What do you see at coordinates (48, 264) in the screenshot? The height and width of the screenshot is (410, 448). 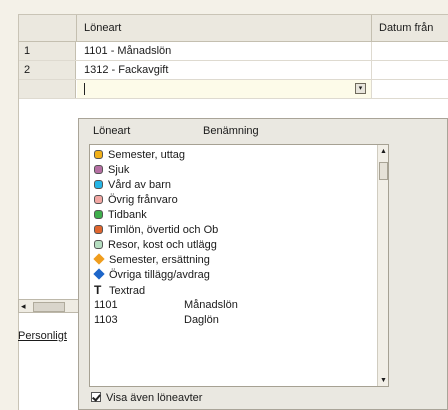 I see `left-pane` at bounding box center [48, 264].